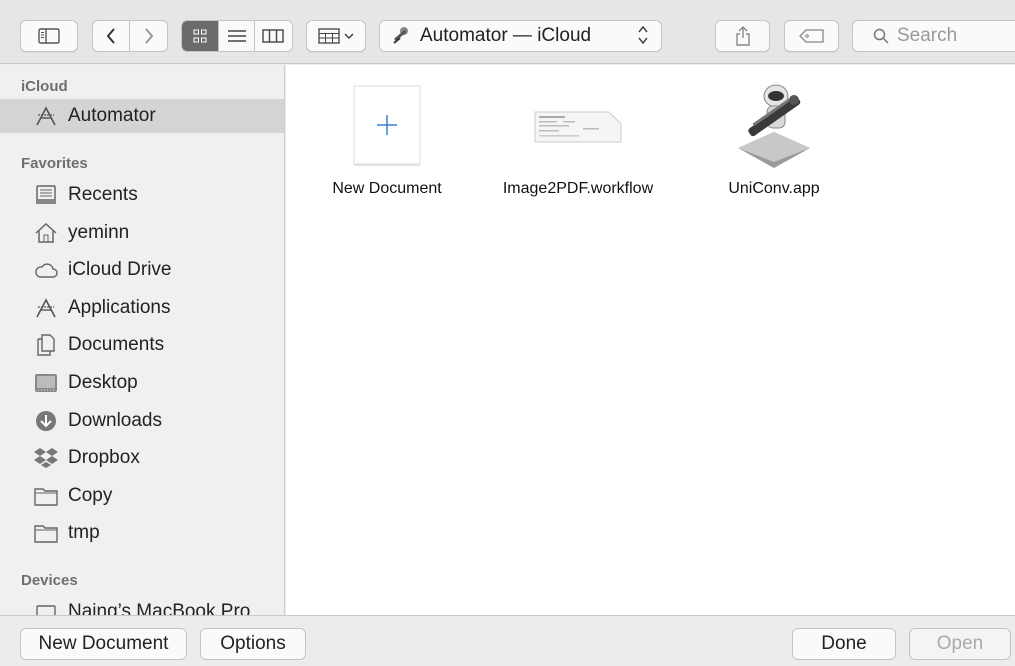  Describe the element at coordinates (44, 86) in the screenshot. I see `section-title-icloud: iCloud` at that location.